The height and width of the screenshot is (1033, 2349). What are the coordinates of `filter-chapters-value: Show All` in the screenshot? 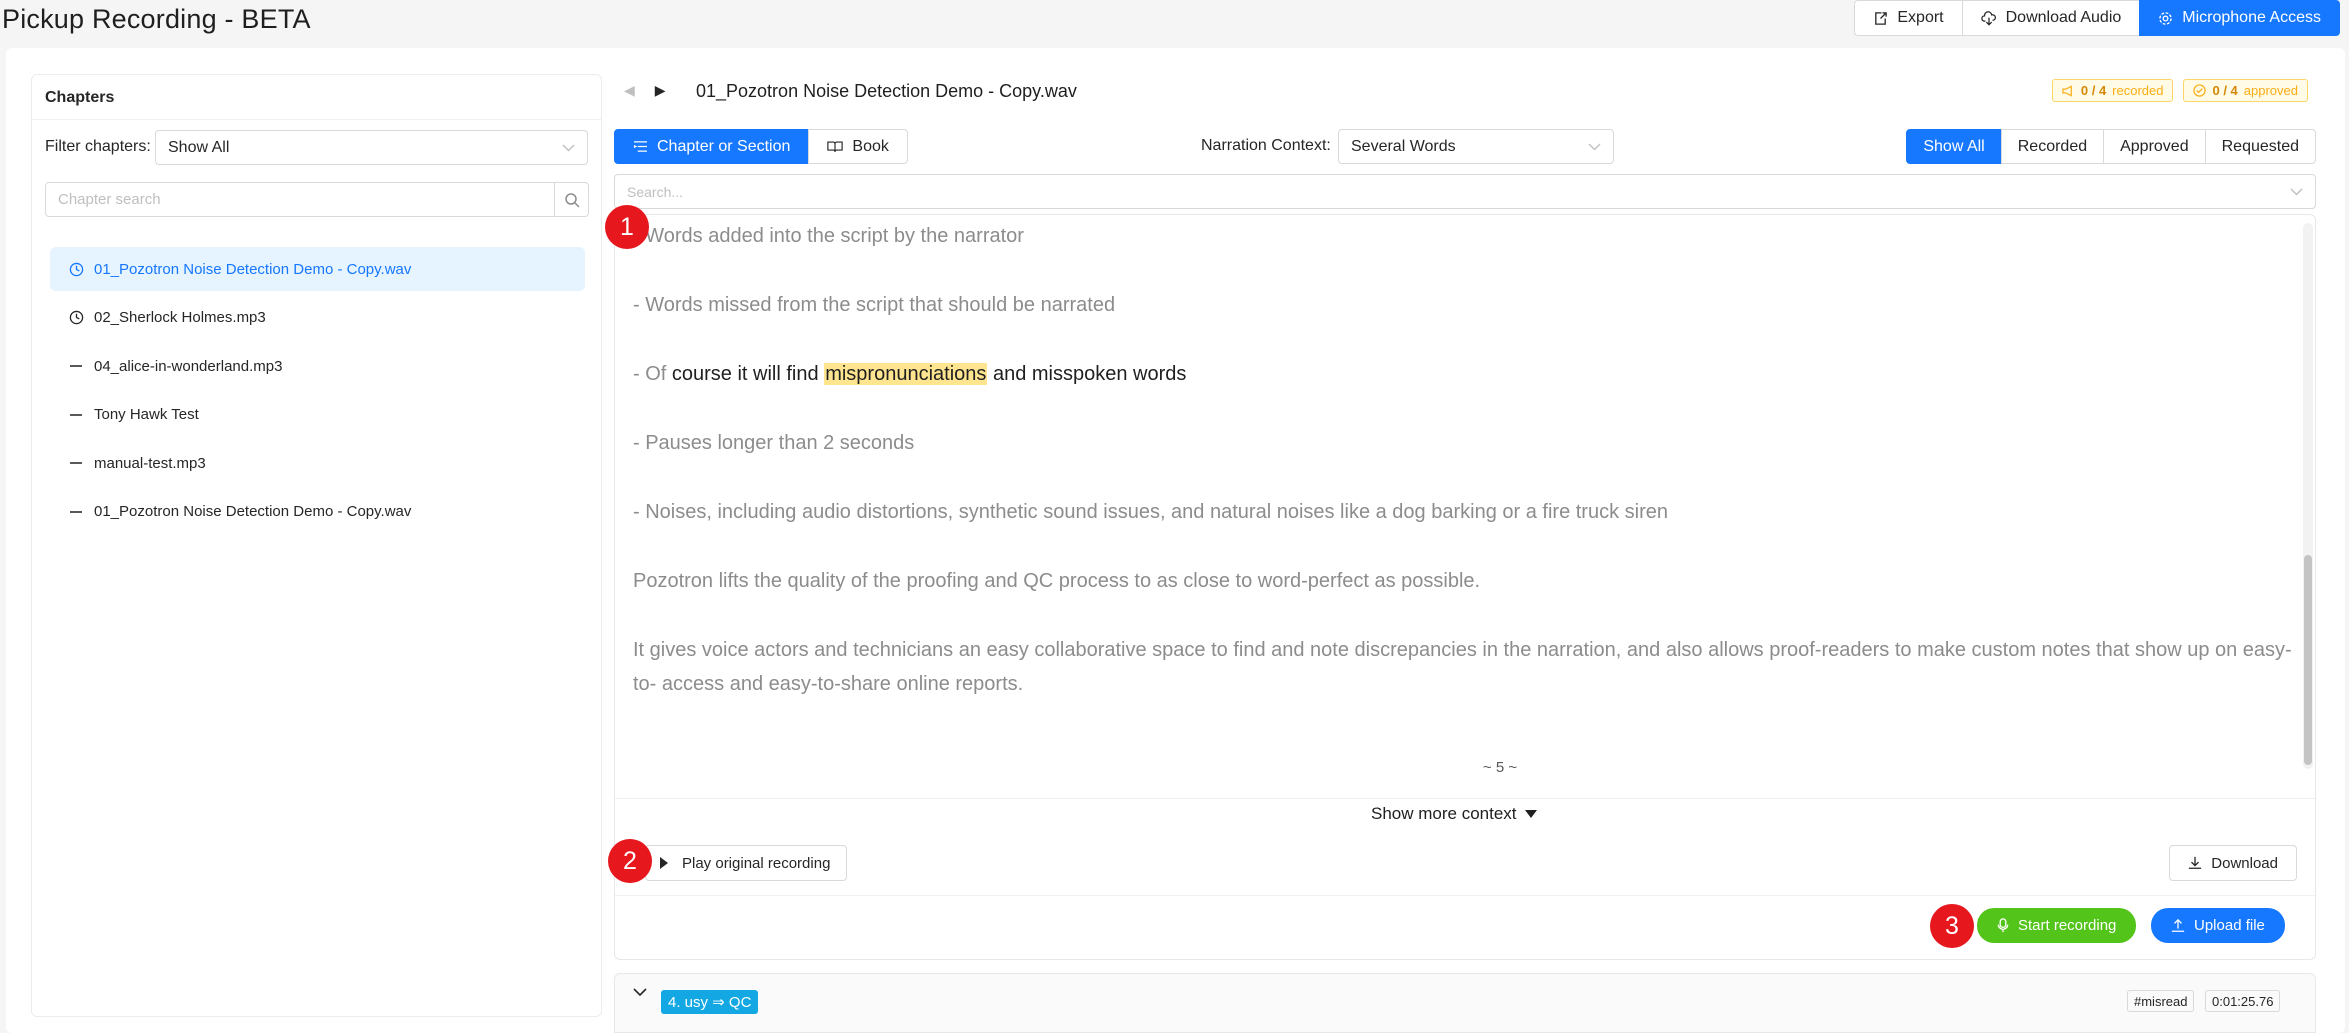 It's located at (199, 147).